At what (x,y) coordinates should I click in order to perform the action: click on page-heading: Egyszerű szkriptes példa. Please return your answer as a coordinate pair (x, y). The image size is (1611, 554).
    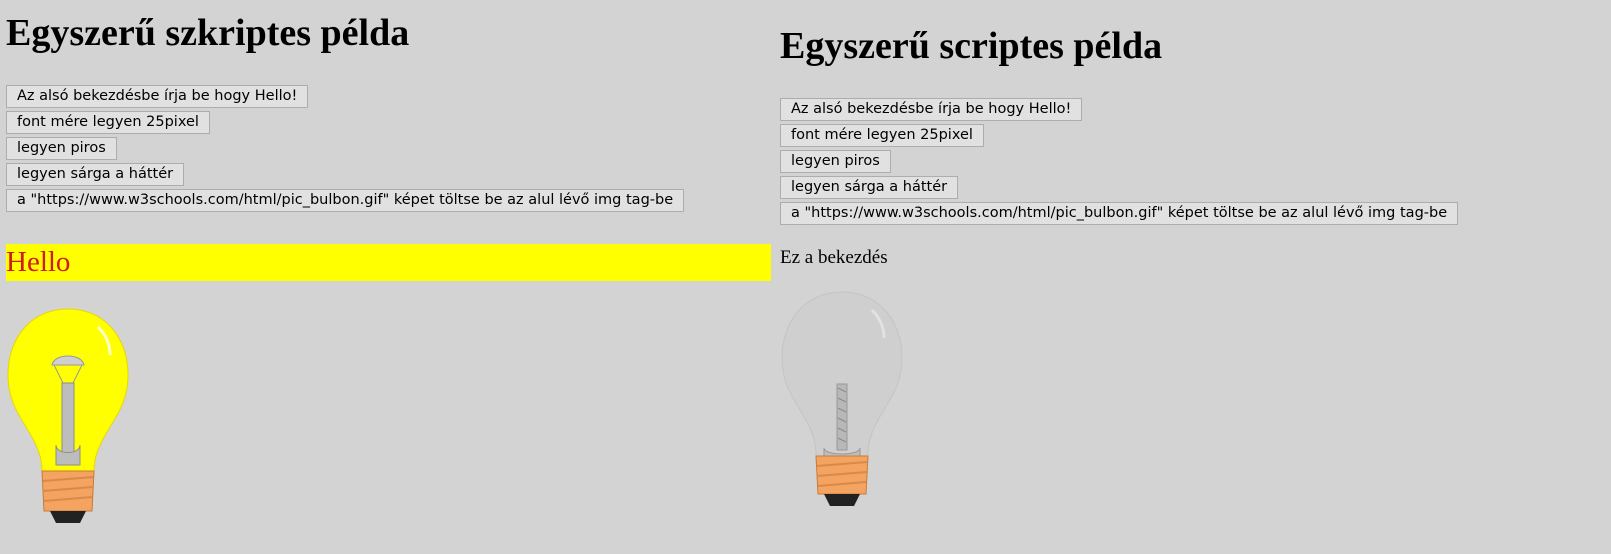
    Looking at the image, I should click on (208, 33).